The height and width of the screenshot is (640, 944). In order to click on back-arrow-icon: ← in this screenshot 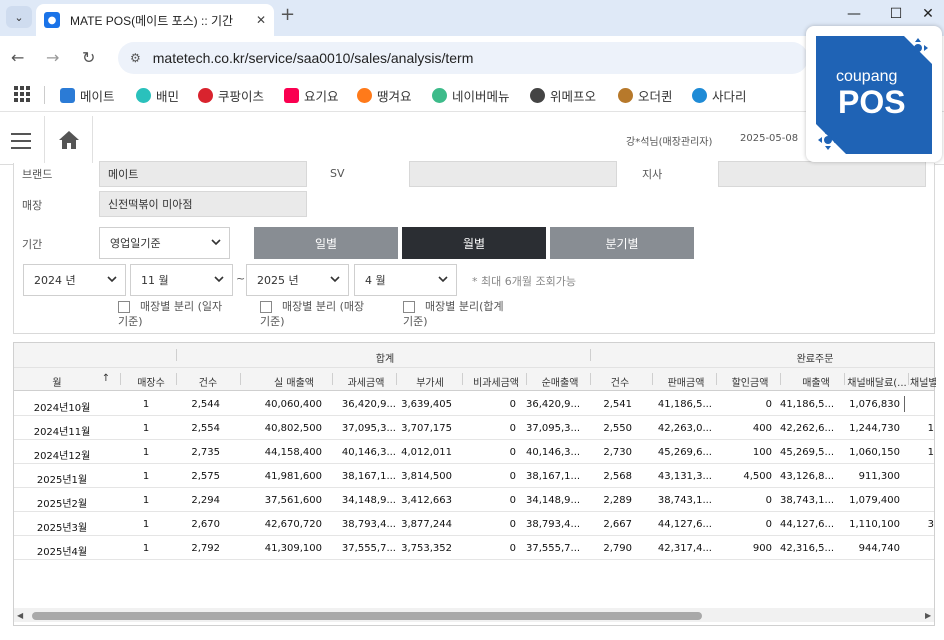, I will do `click(17, 57)`.